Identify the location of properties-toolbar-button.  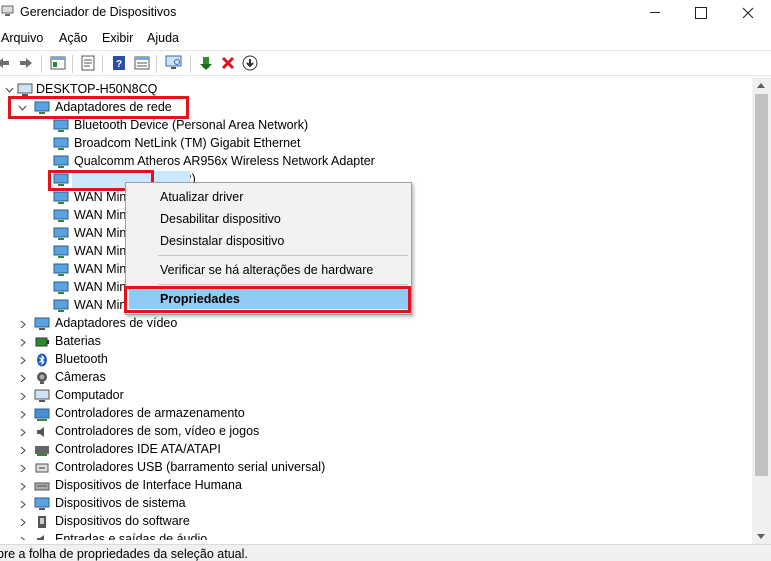
(88, 63).